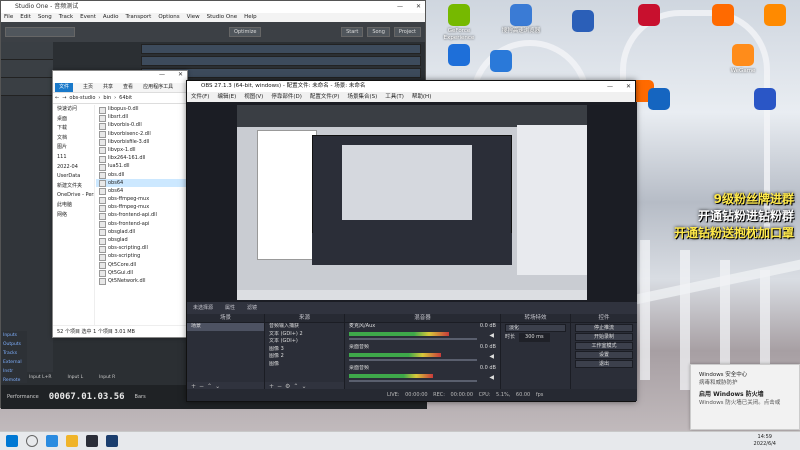  What do you see at coordinates (141, 109) in the screenshot?
I see `file-item: libopus-0.dll` at bounding box center [141, 109].